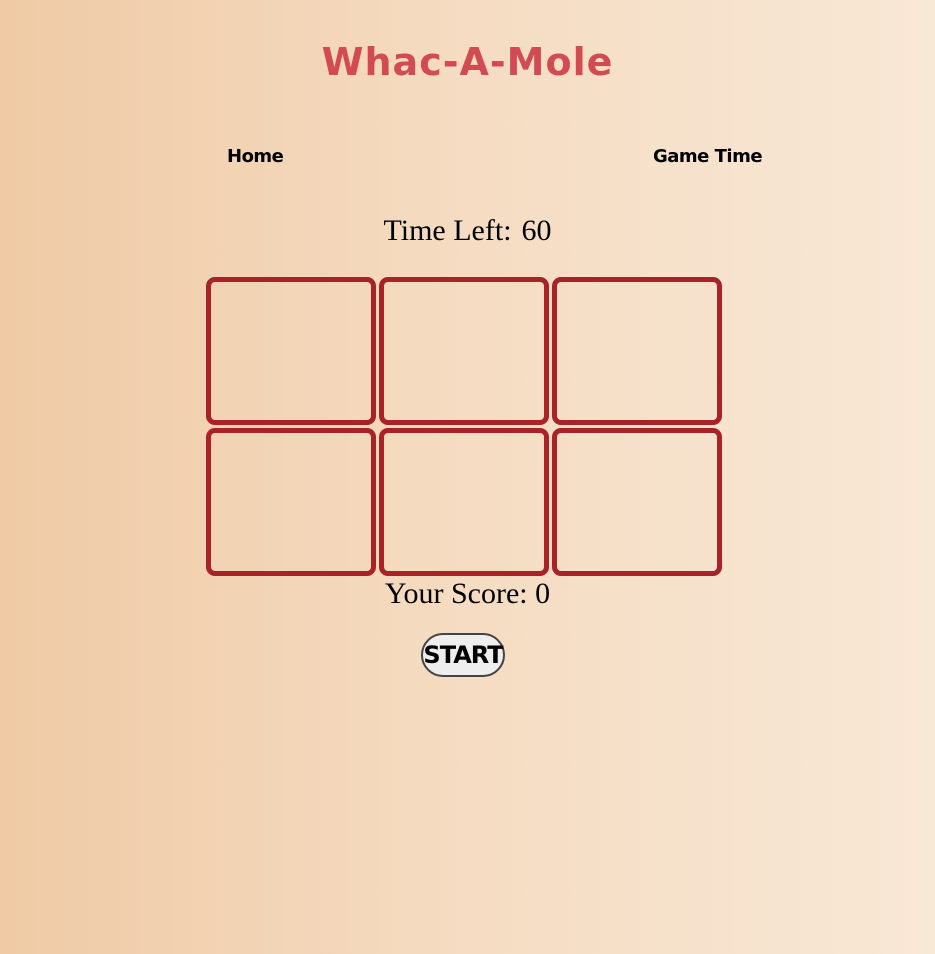 Image resolution: width=935 pixels, height=954 pixels. Describe the element at coordinates (543, 593) in the screenshot. I see `score-value: 0` at that location.